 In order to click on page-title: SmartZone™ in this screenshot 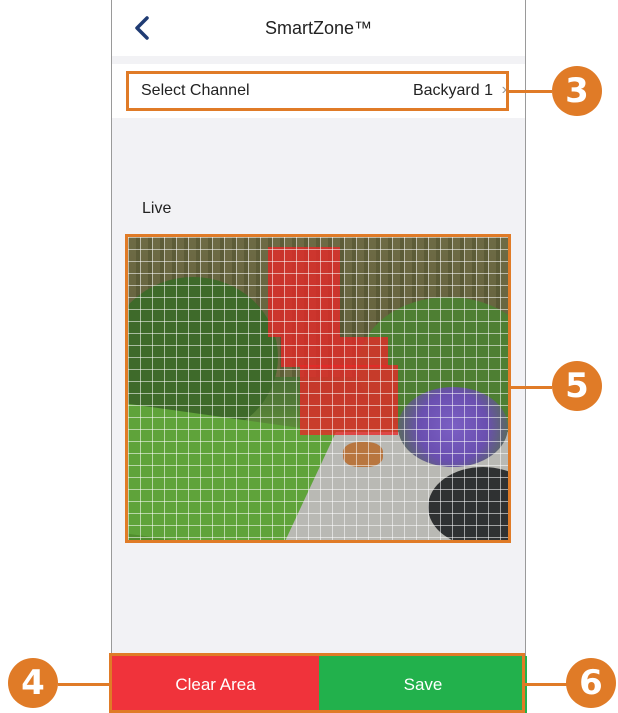, I will do `click(318, 28)`.